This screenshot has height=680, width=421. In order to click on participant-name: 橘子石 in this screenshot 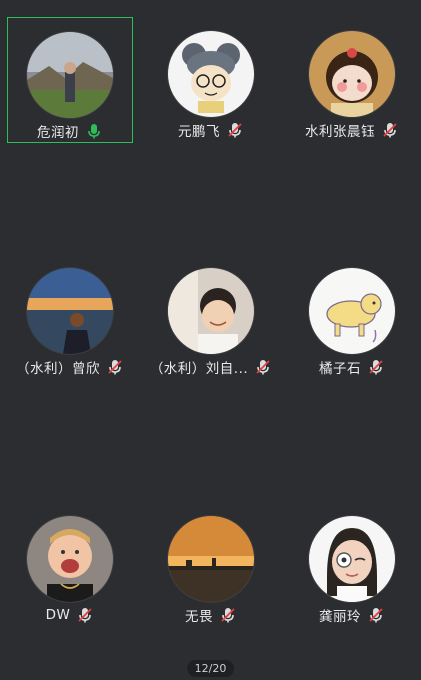, I will do `click(340, 369)`.